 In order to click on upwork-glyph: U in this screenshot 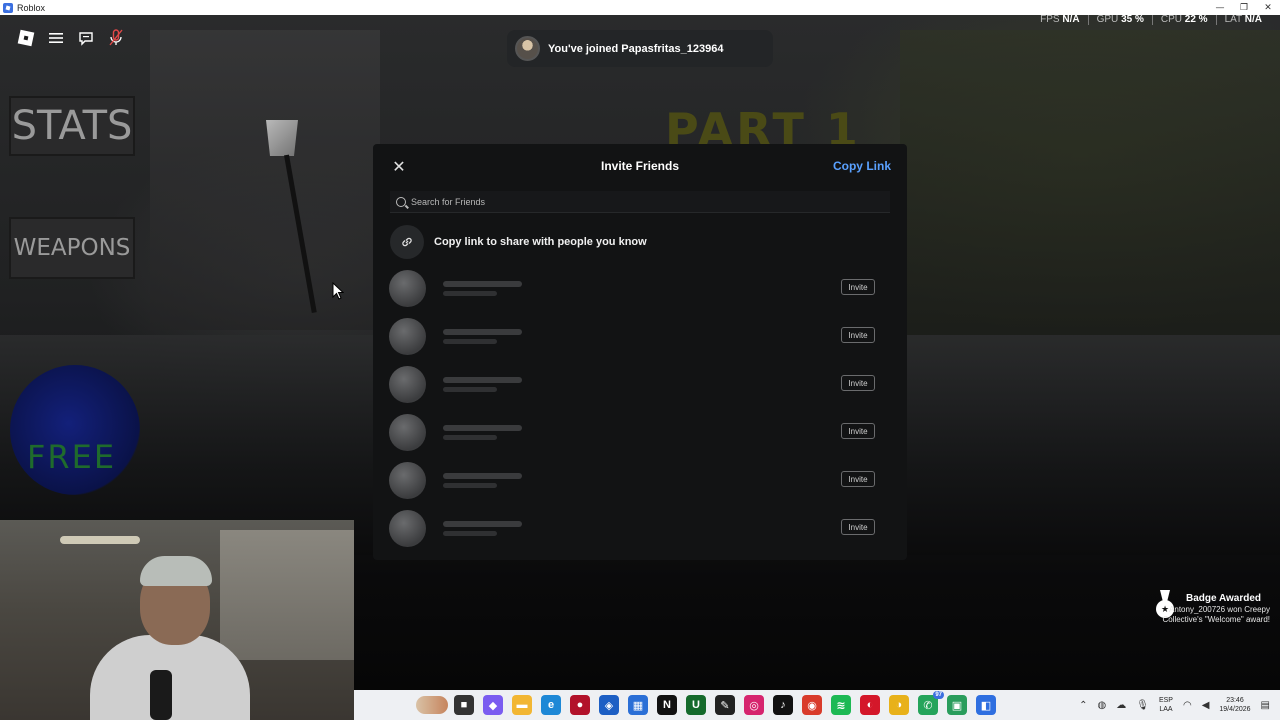, I will do `click(696, 705)`.